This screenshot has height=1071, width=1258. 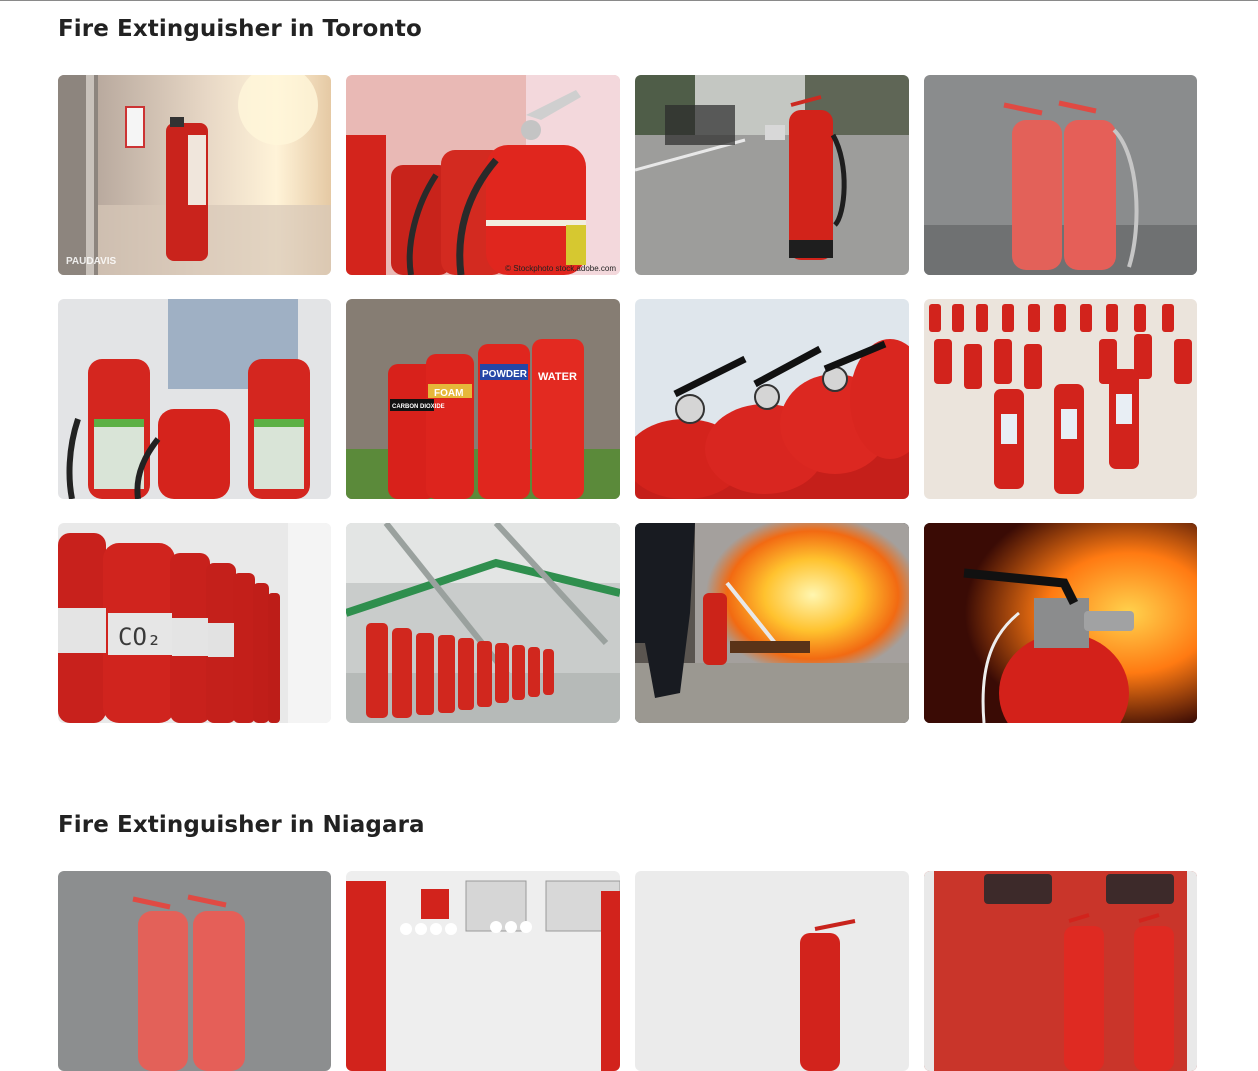 What do you see at coordinates (560, 268) in the screenshot?
I see `watermark-text: © Stockphoto stock.adobe.com` at bounding box center [560, 268].